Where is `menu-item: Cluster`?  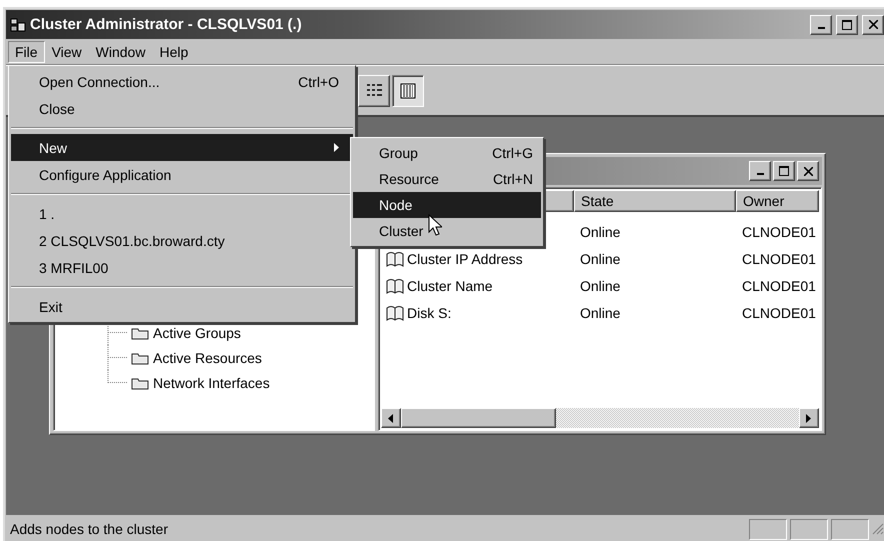
menu-item: Cluster is located at coordinates (447, 231).